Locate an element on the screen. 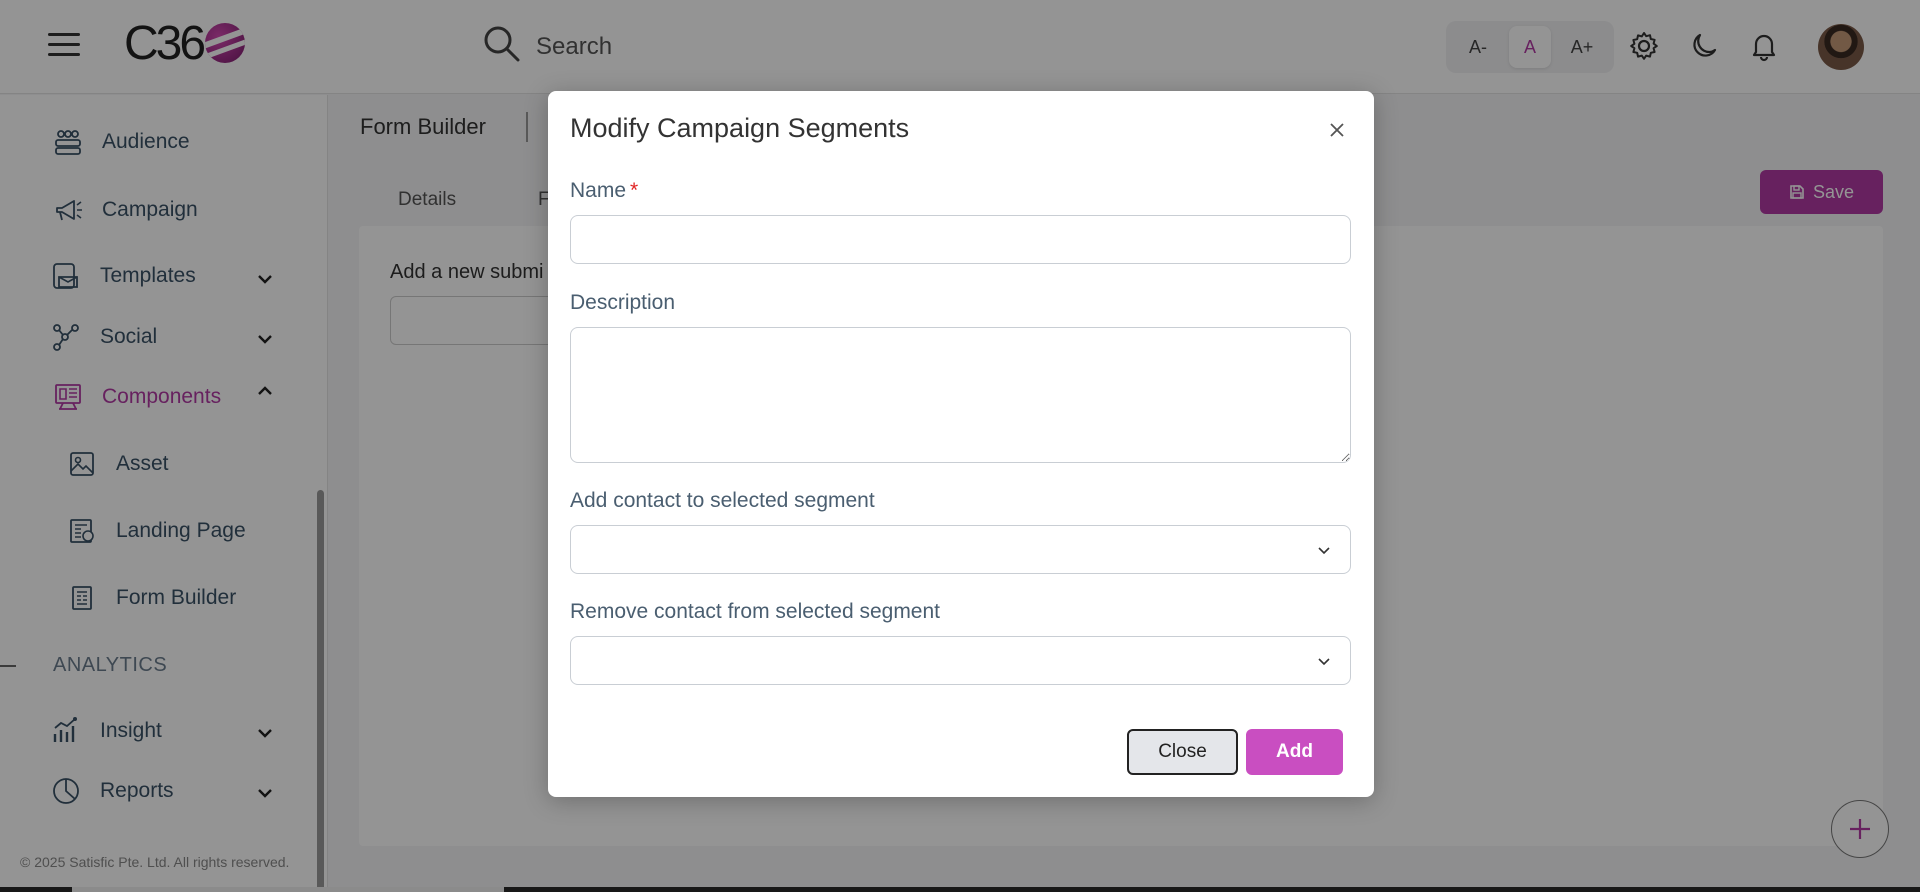 The image size is (1920, 892). remove-contact-select is located at coordinates (960, 660).